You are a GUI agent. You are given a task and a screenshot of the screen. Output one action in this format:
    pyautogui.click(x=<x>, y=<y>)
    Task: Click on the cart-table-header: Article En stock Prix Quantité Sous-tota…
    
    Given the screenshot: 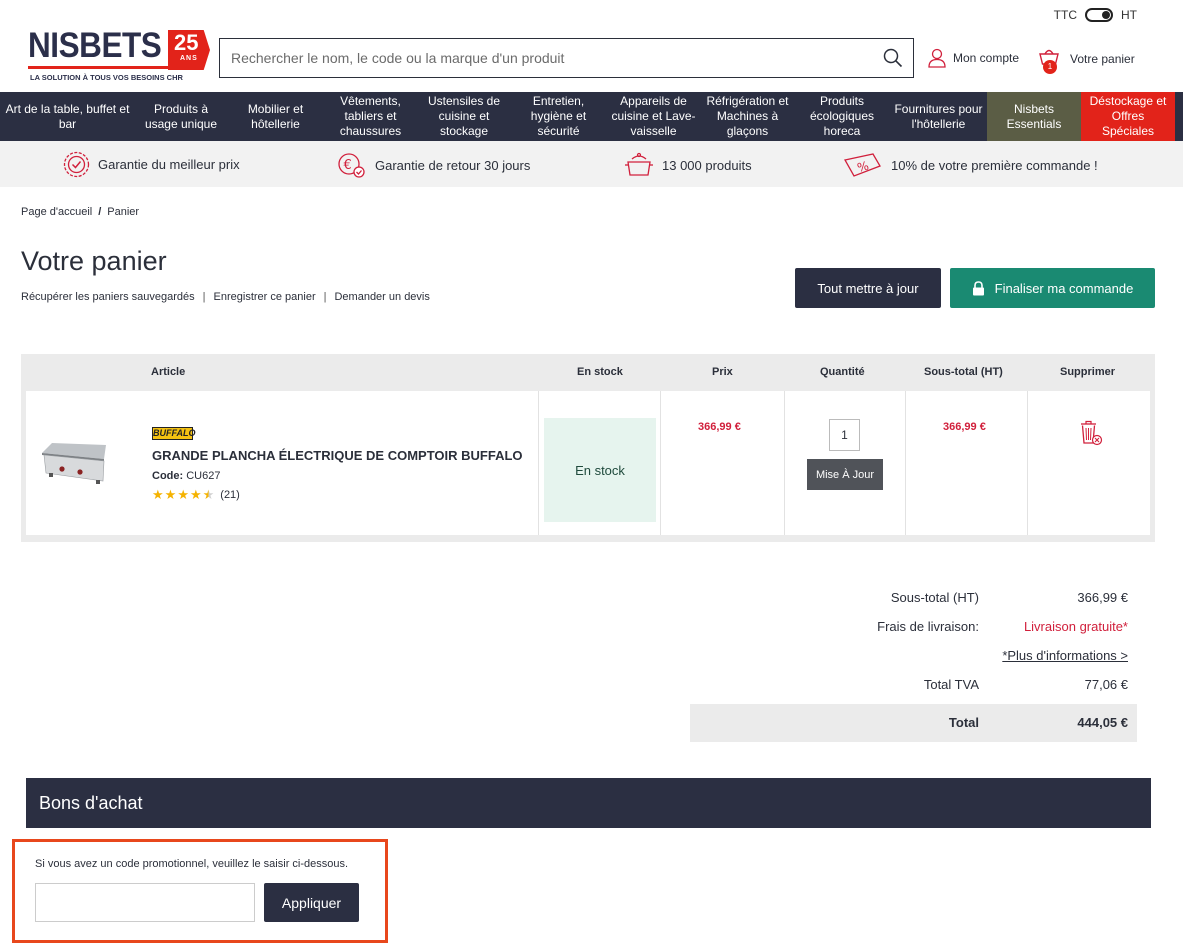 What is the action you would take?
    pyautogui.click(x=588, y=372)
    